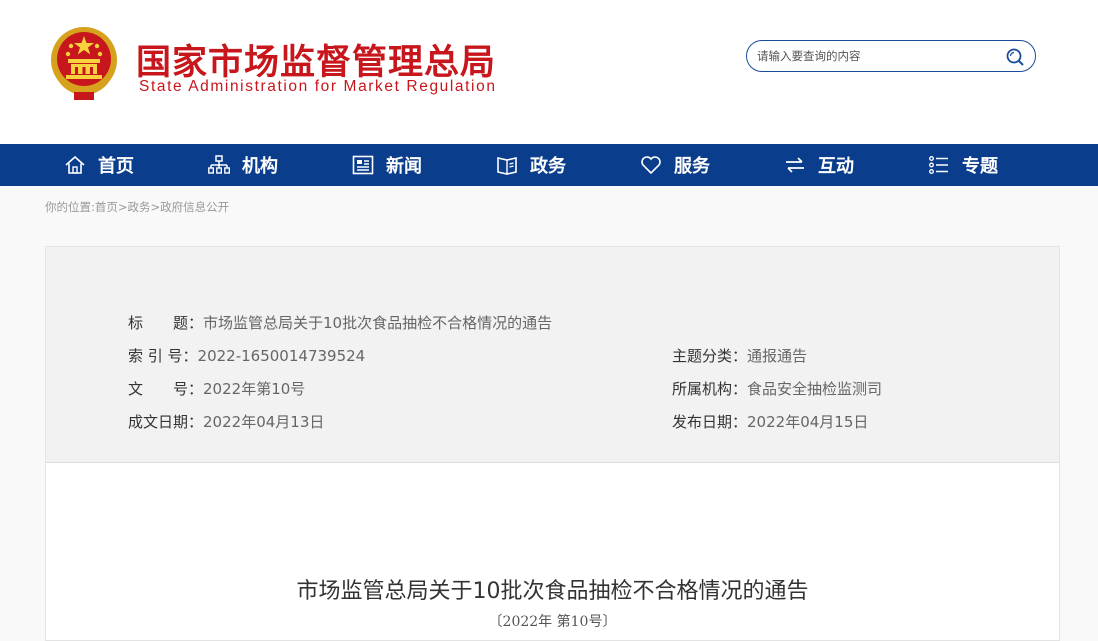  I want to click on info-value: 通报通告, so click(777, 356).